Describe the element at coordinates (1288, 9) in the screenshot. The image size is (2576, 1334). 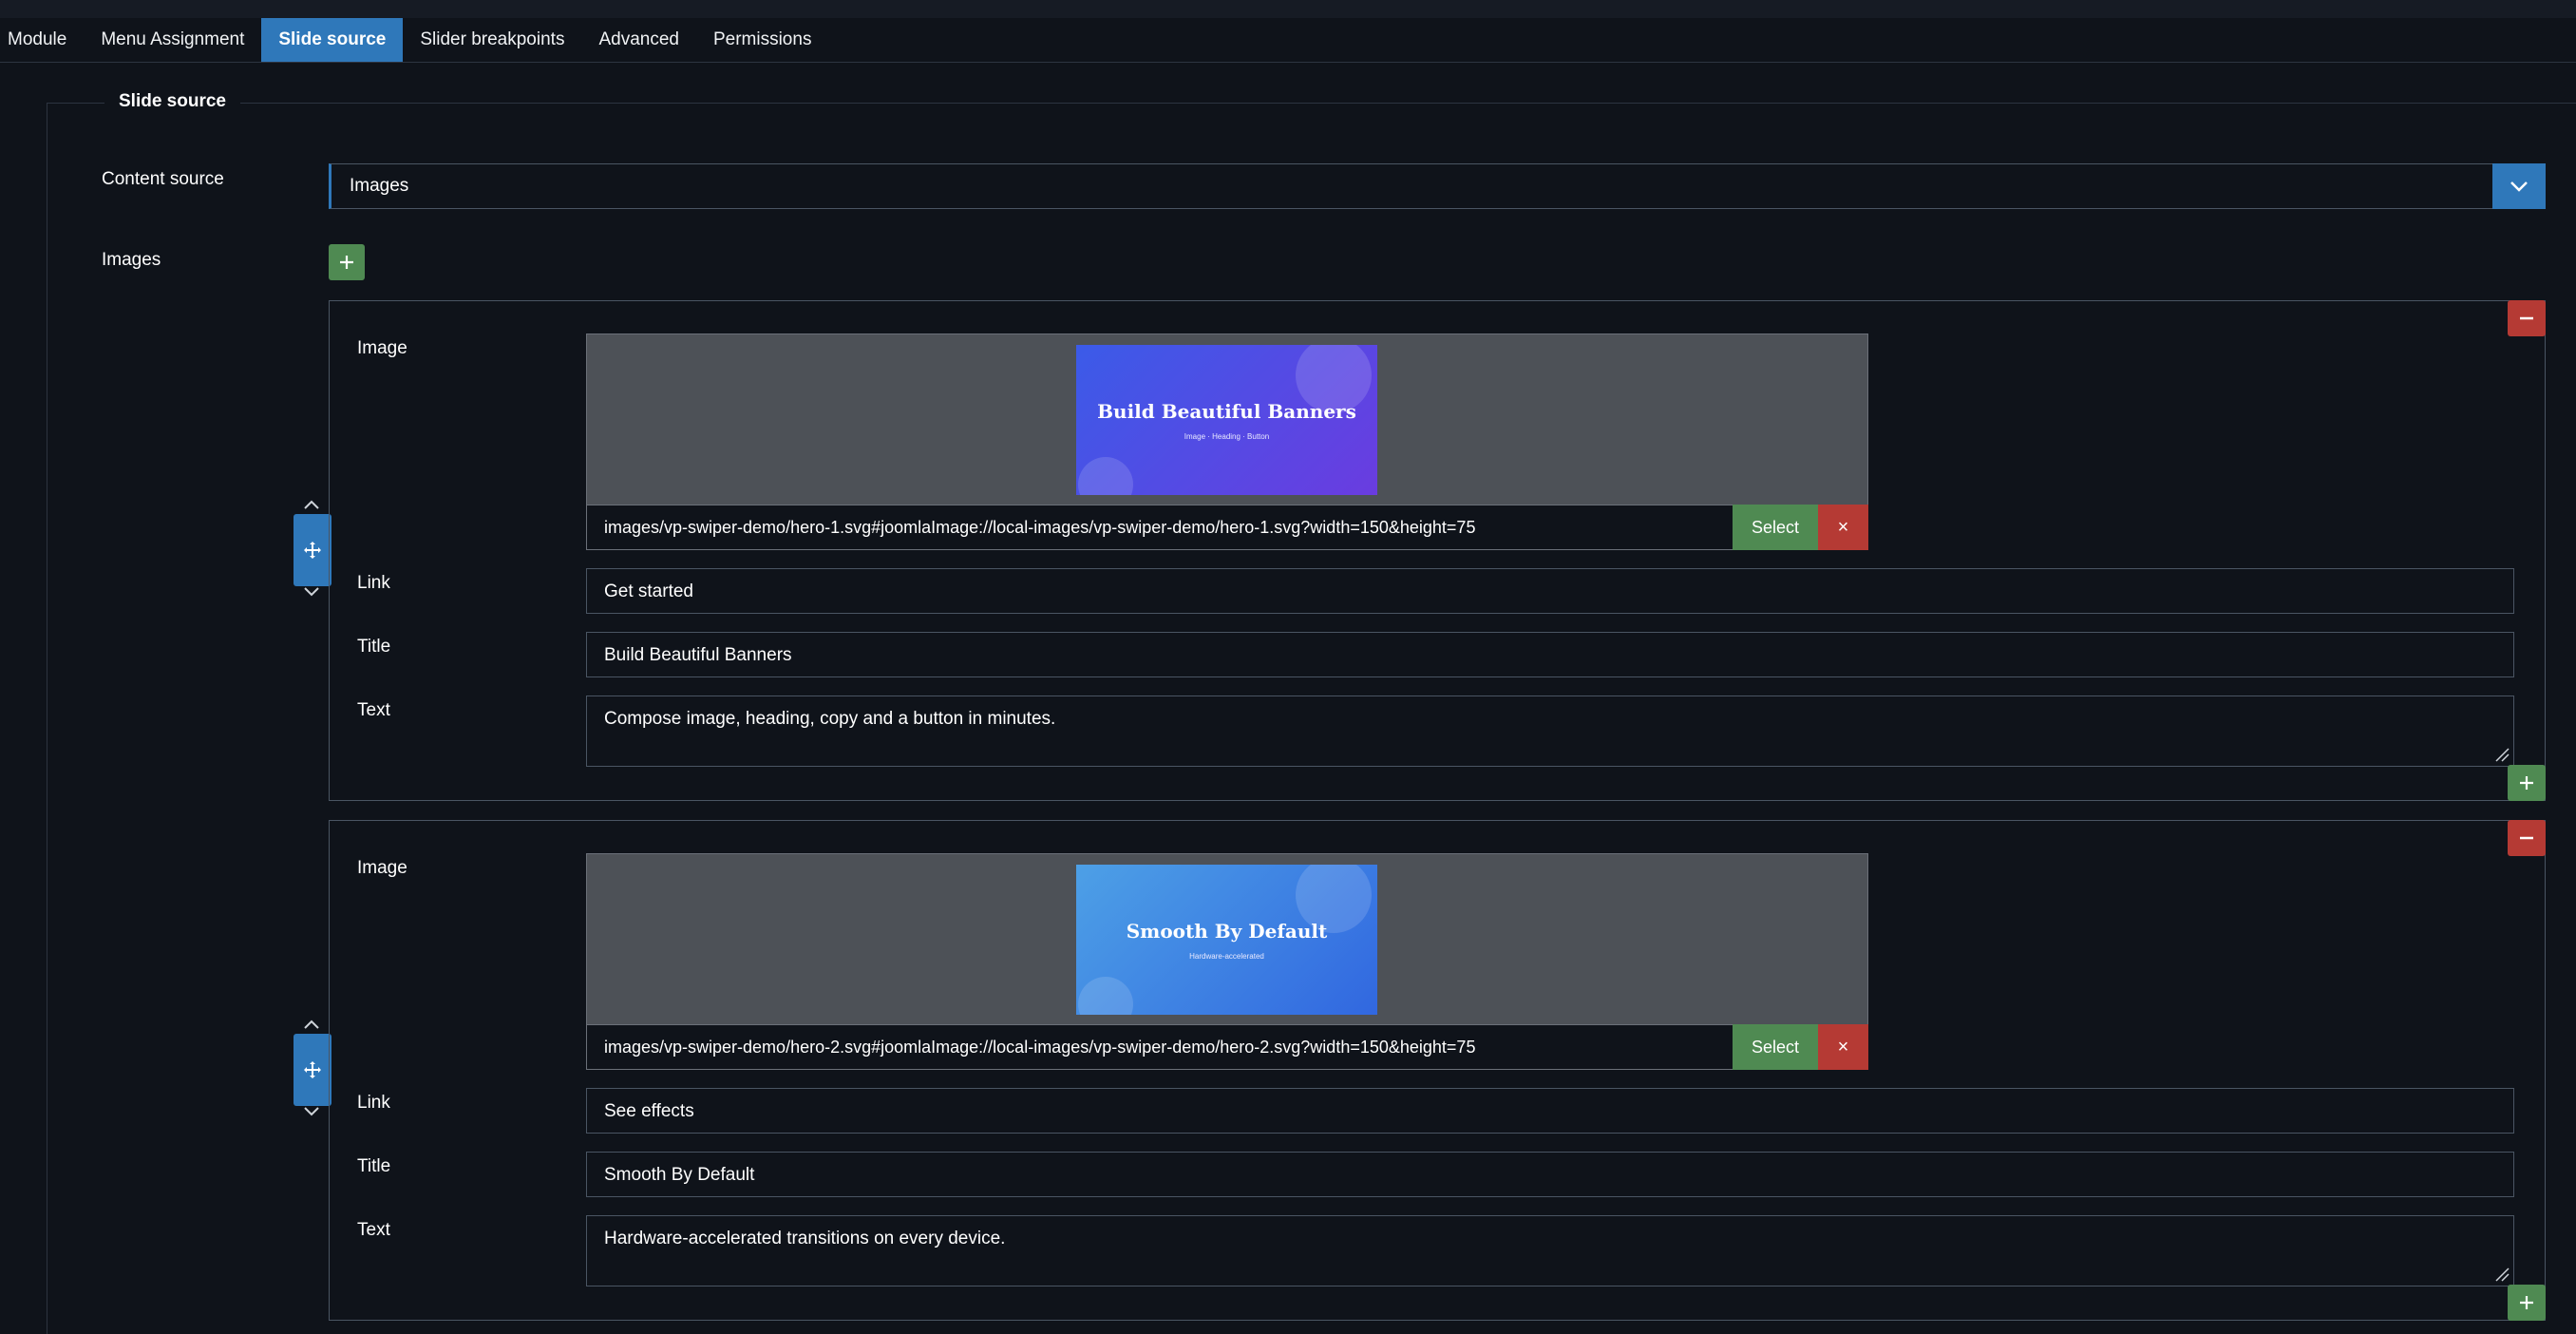
I see `top-strip` at that location.